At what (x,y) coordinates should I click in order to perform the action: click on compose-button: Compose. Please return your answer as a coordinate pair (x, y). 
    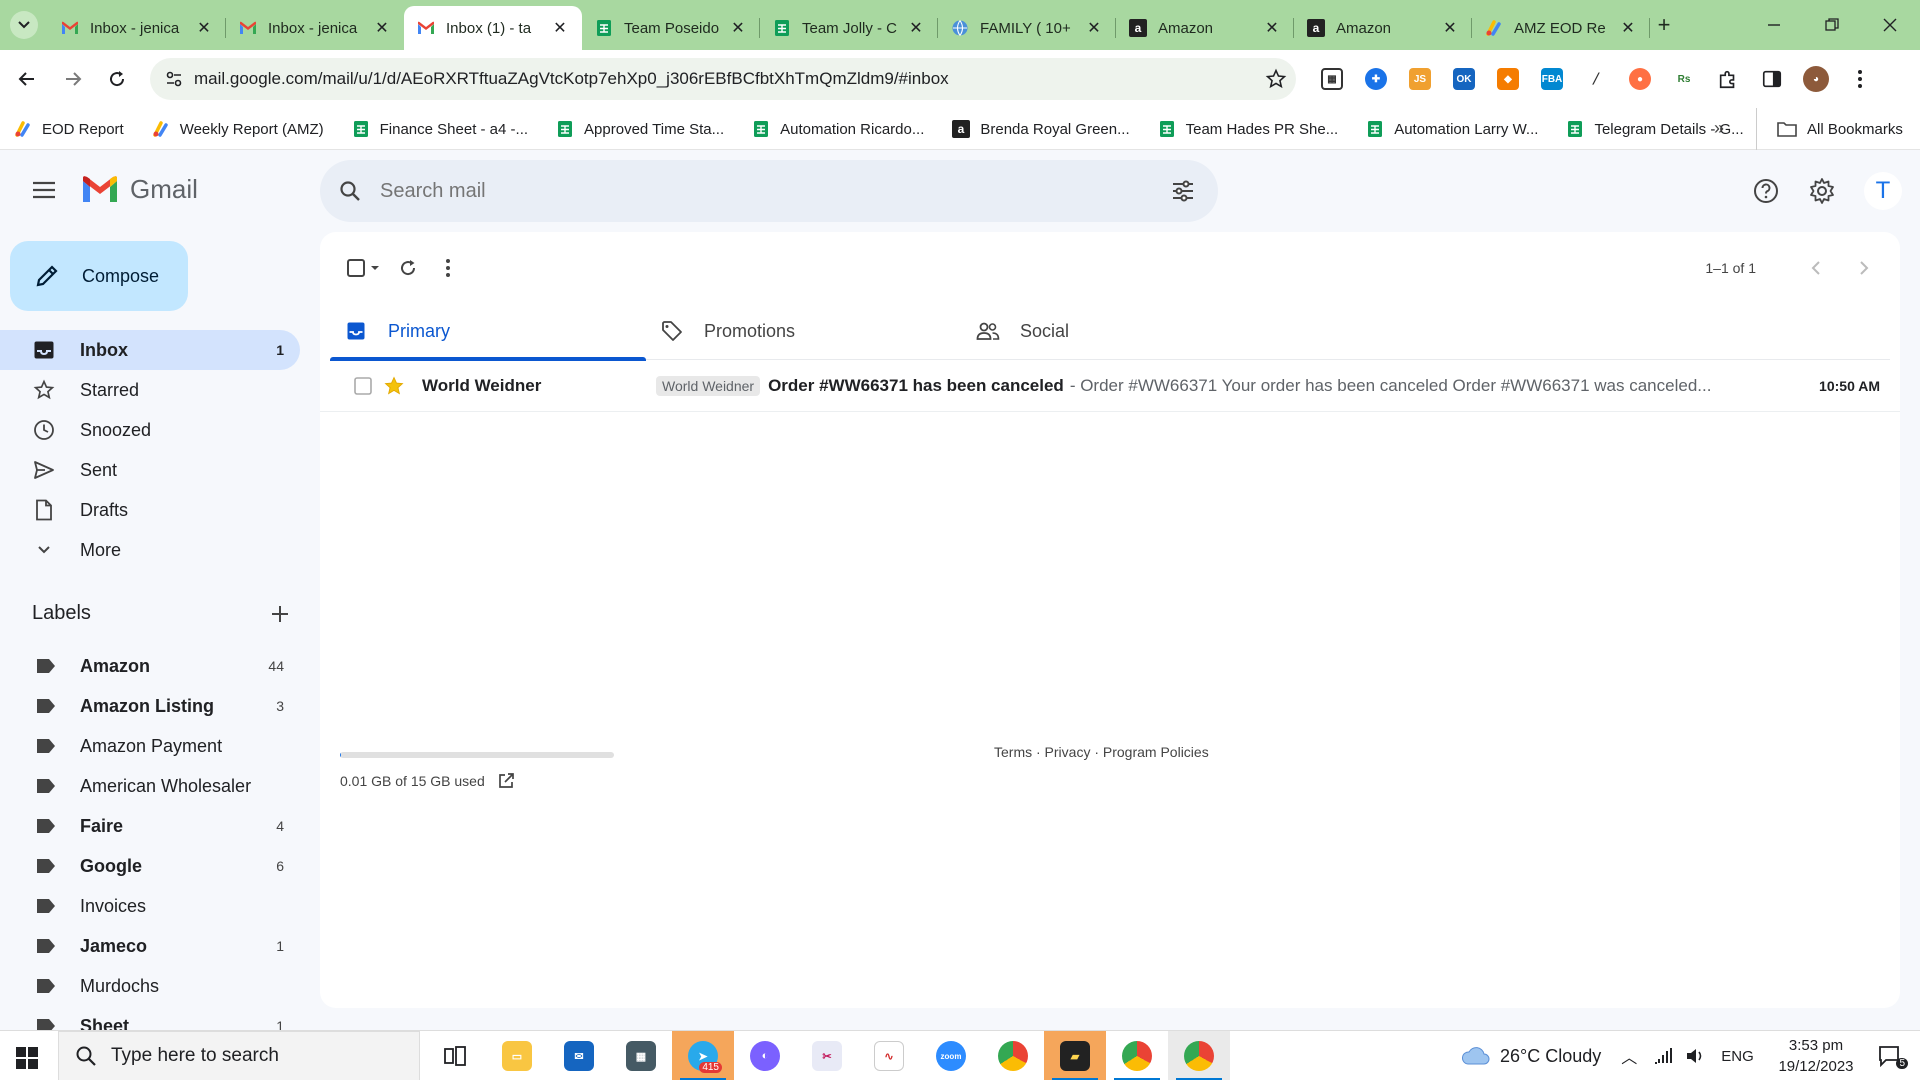
    Looking at the image, I should click on (99, 276).